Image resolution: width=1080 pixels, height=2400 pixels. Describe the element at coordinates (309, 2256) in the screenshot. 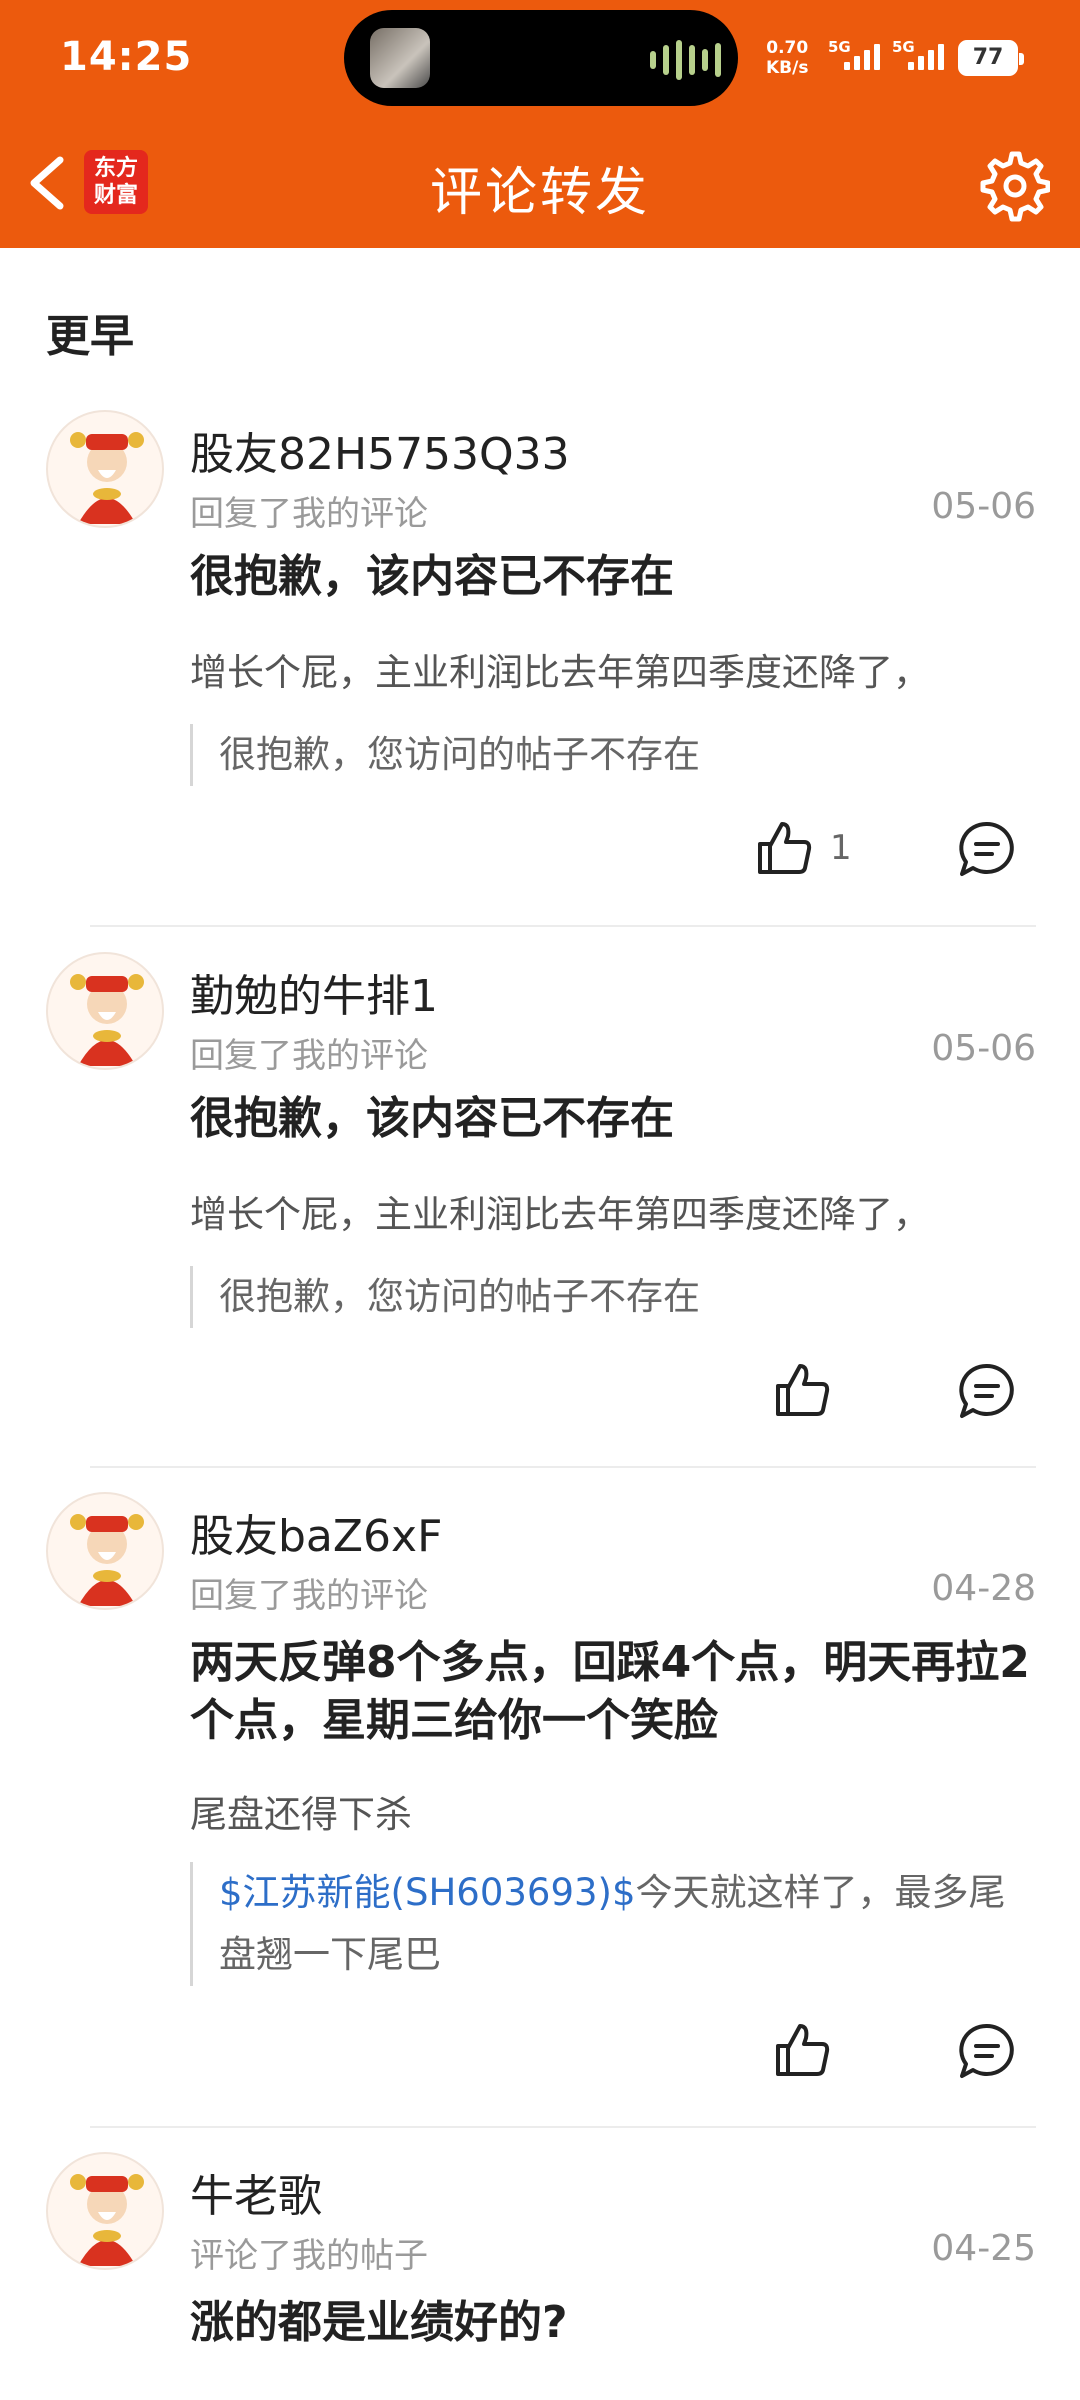

I see `action-label: 评论了我的帖子` at that location.